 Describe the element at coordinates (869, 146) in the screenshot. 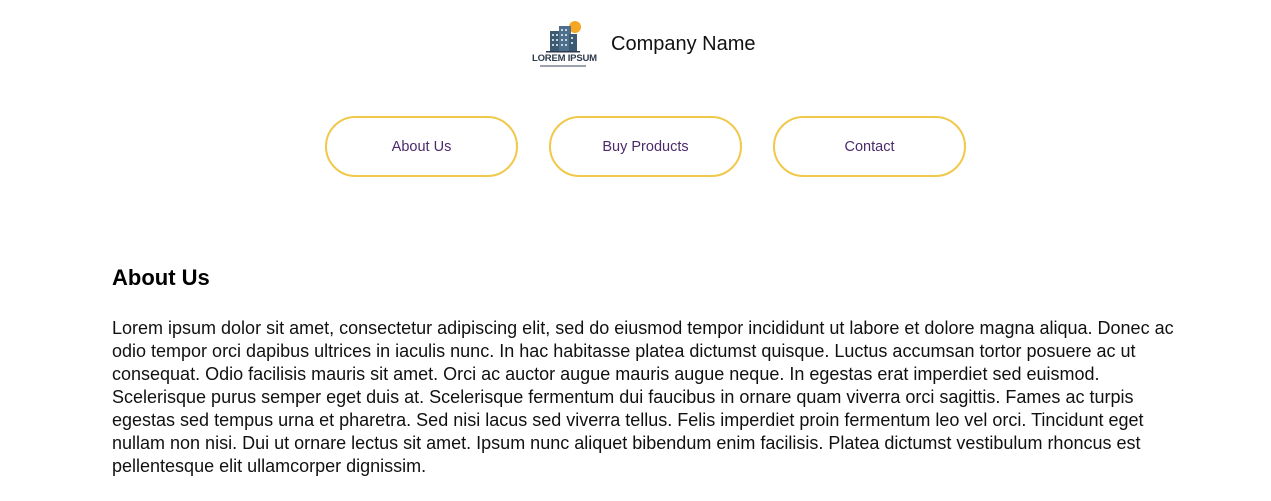

I see `nav-contact-button: Contact` at that location.